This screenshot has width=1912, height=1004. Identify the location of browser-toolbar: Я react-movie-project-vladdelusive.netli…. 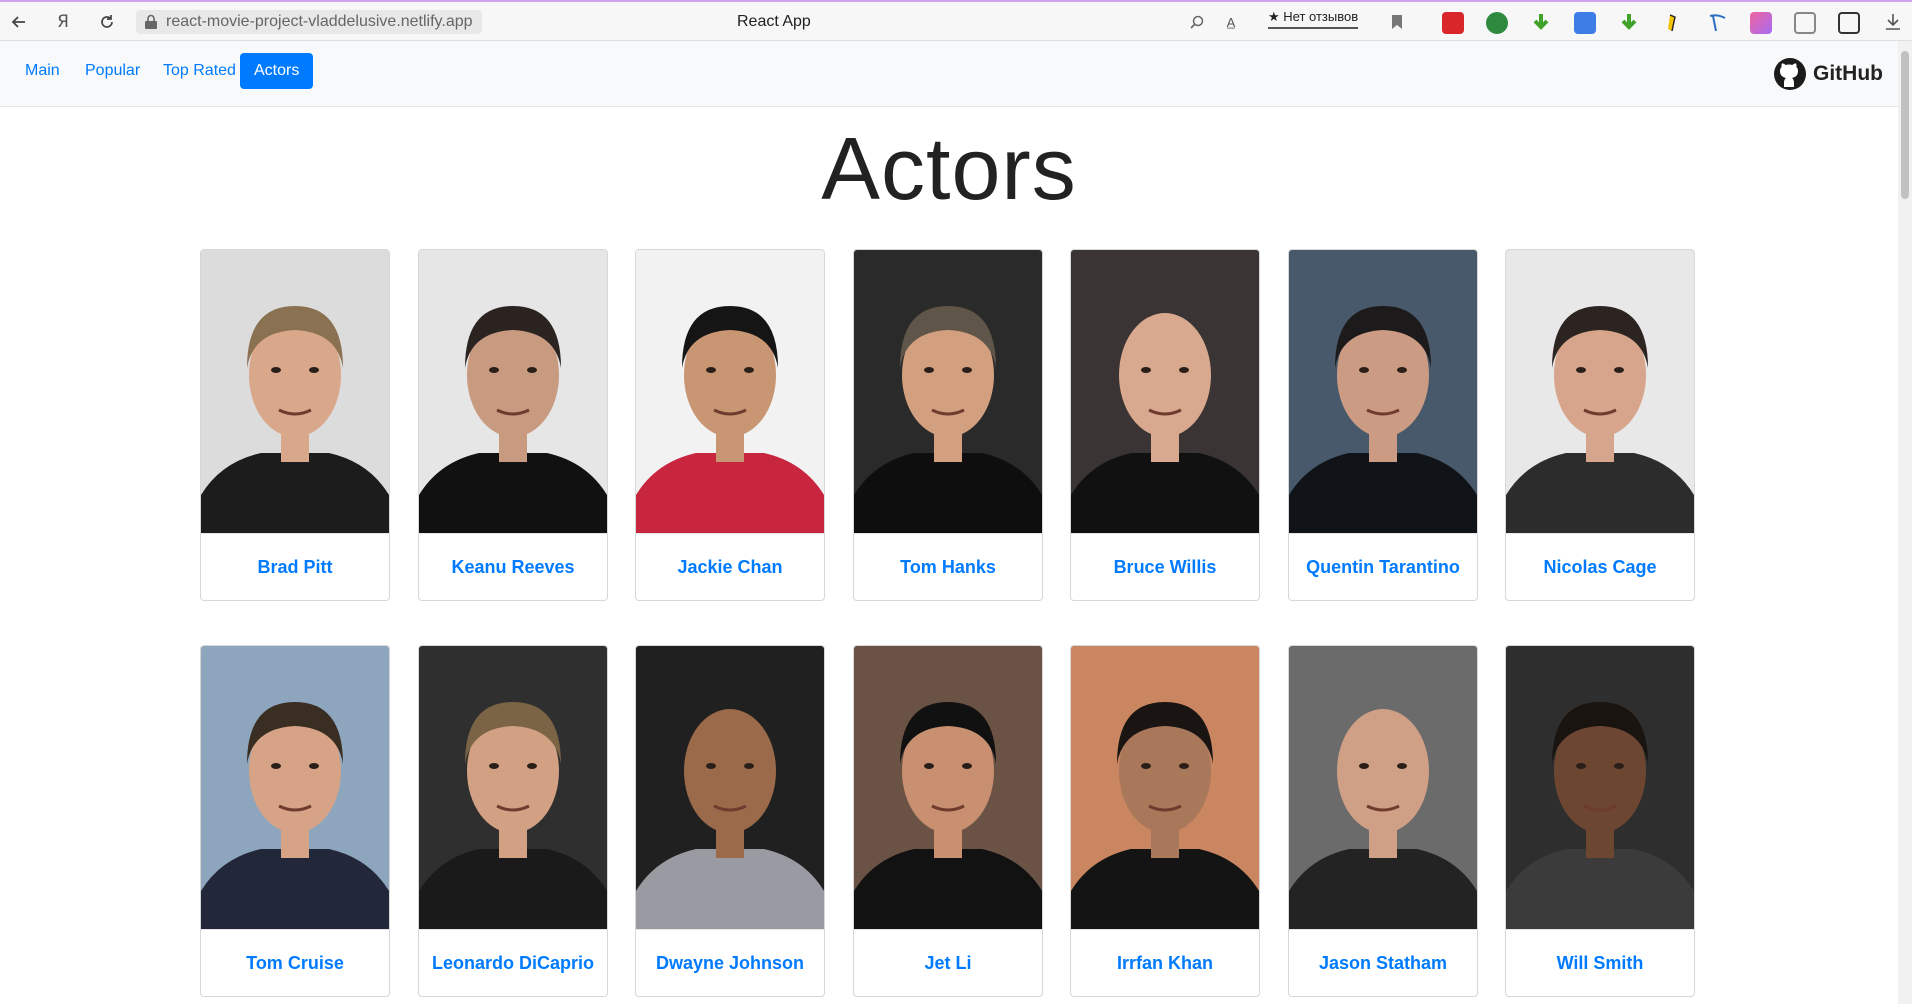
(956, 20).